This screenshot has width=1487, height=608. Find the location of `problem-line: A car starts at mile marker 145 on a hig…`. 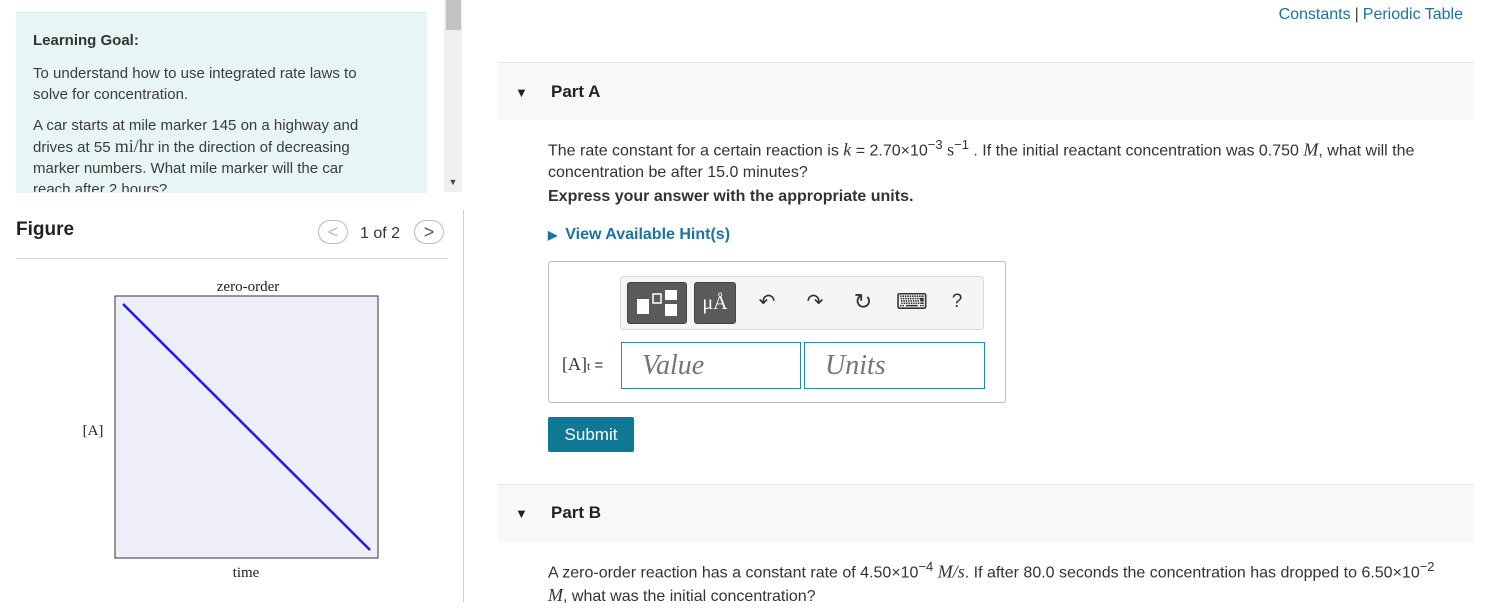

problem-line: A car starts at mile marker 145 on a hig… is located at coordinates (196, 125).